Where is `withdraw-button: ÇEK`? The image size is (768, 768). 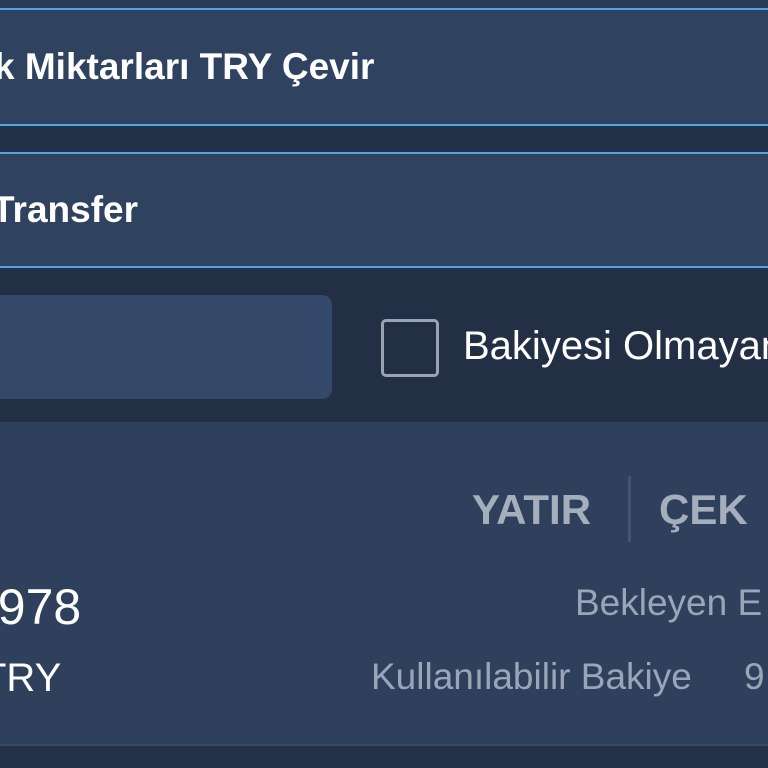 withdraw-button: ÇEK is located at coordinates (703, 510).